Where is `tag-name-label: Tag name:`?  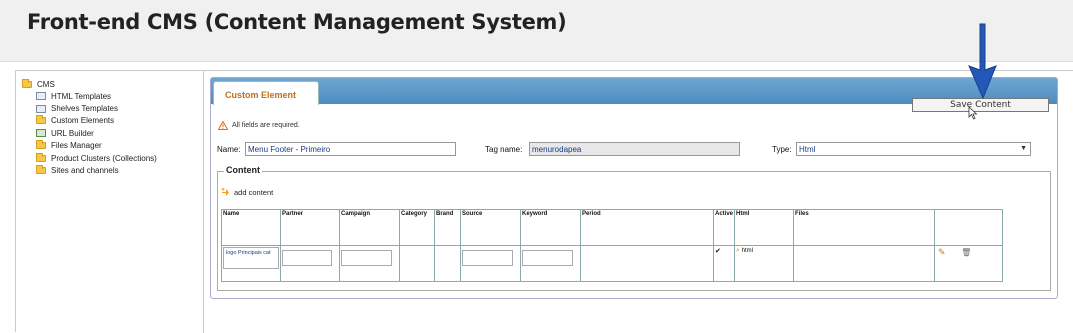 tag-name-label: Tag name: is located at coordinates (504, 149).